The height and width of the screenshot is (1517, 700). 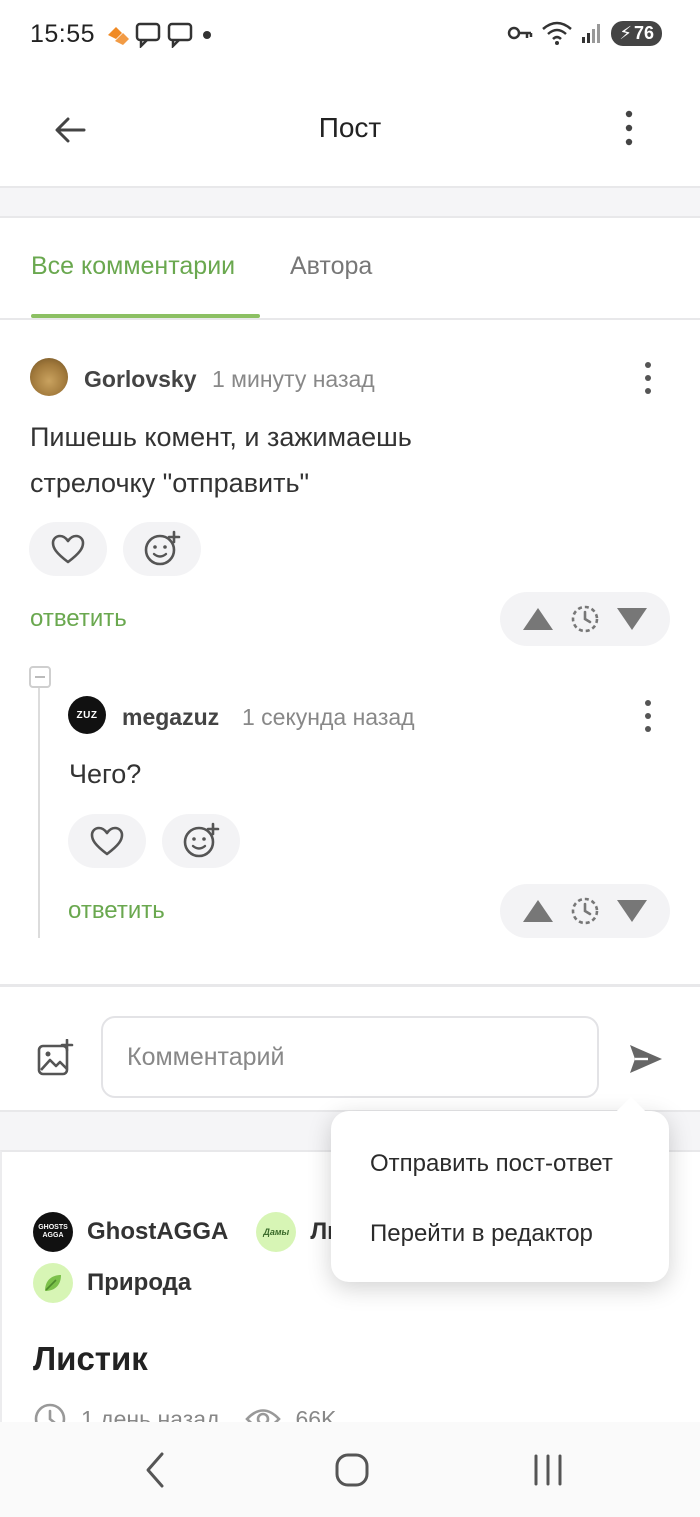 I want to click on system-icons: ⚡ 76, so click(x=584, y=33).